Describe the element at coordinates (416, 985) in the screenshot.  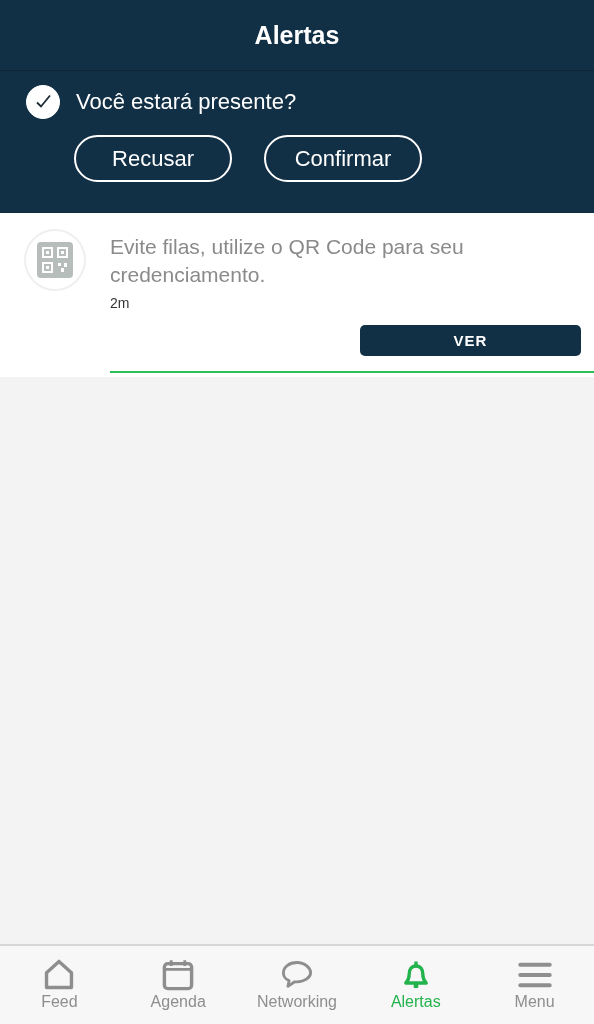
I see `tab-bar-item: Alertas` at that location.